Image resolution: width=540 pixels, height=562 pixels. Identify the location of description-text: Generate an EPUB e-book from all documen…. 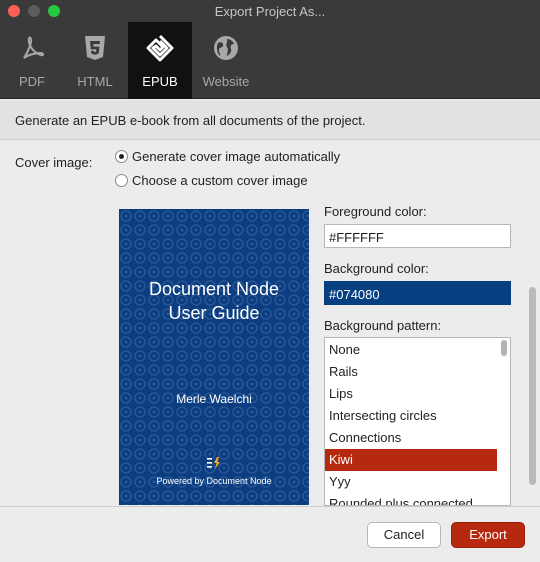
(190, 120).